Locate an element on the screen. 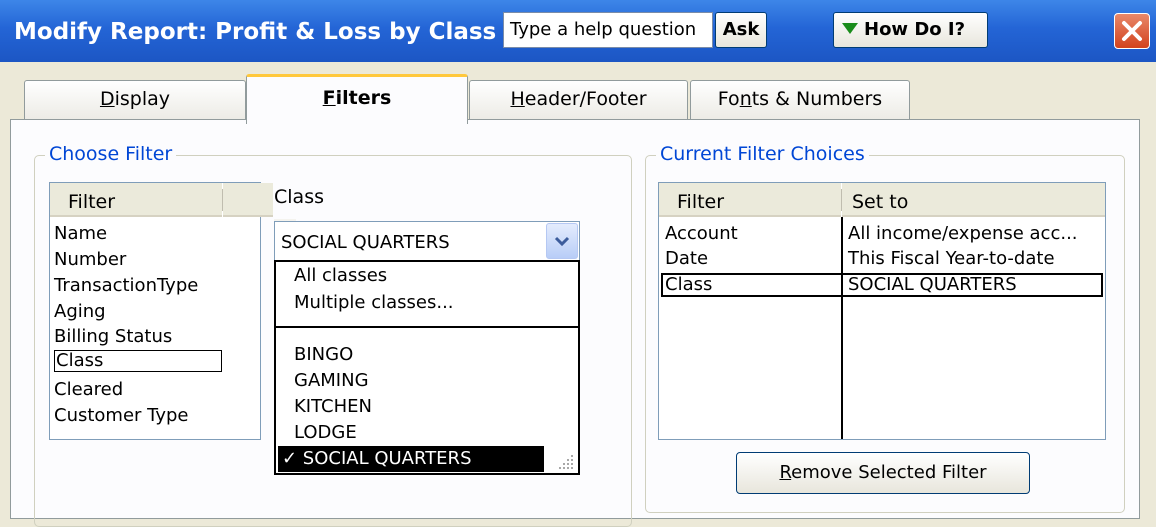  tab-header-footer-label: eader/Footer is located at coordinates (585, 99).